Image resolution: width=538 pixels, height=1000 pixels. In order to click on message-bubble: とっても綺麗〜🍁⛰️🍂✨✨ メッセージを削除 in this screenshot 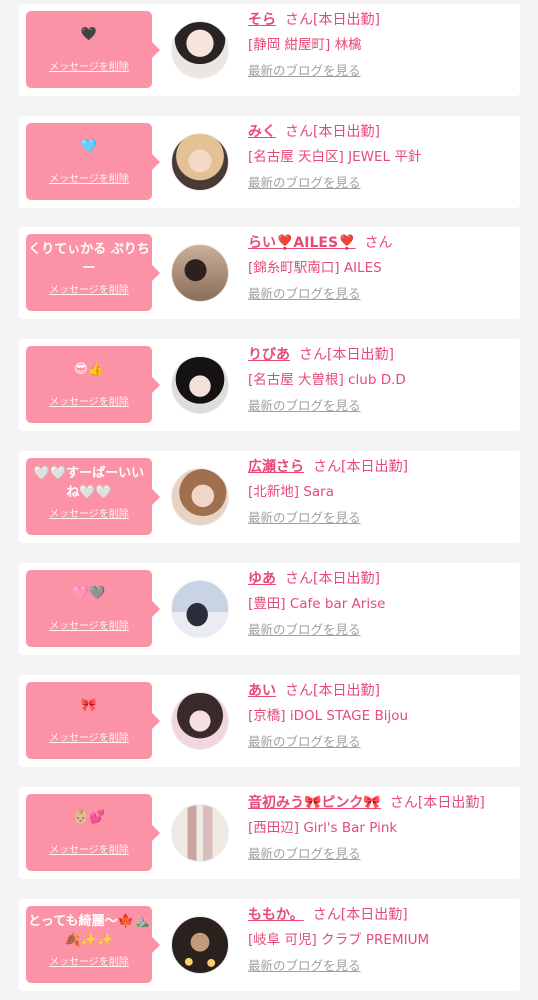, I will do `click(93, 944)`.